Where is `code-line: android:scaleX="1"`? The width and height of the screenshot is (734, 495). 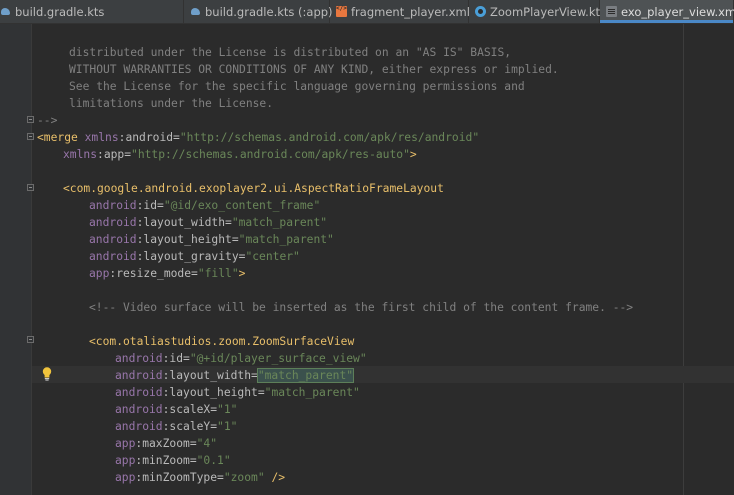 code-line: android:scaleX="1" is located at coordinates (176, 409).